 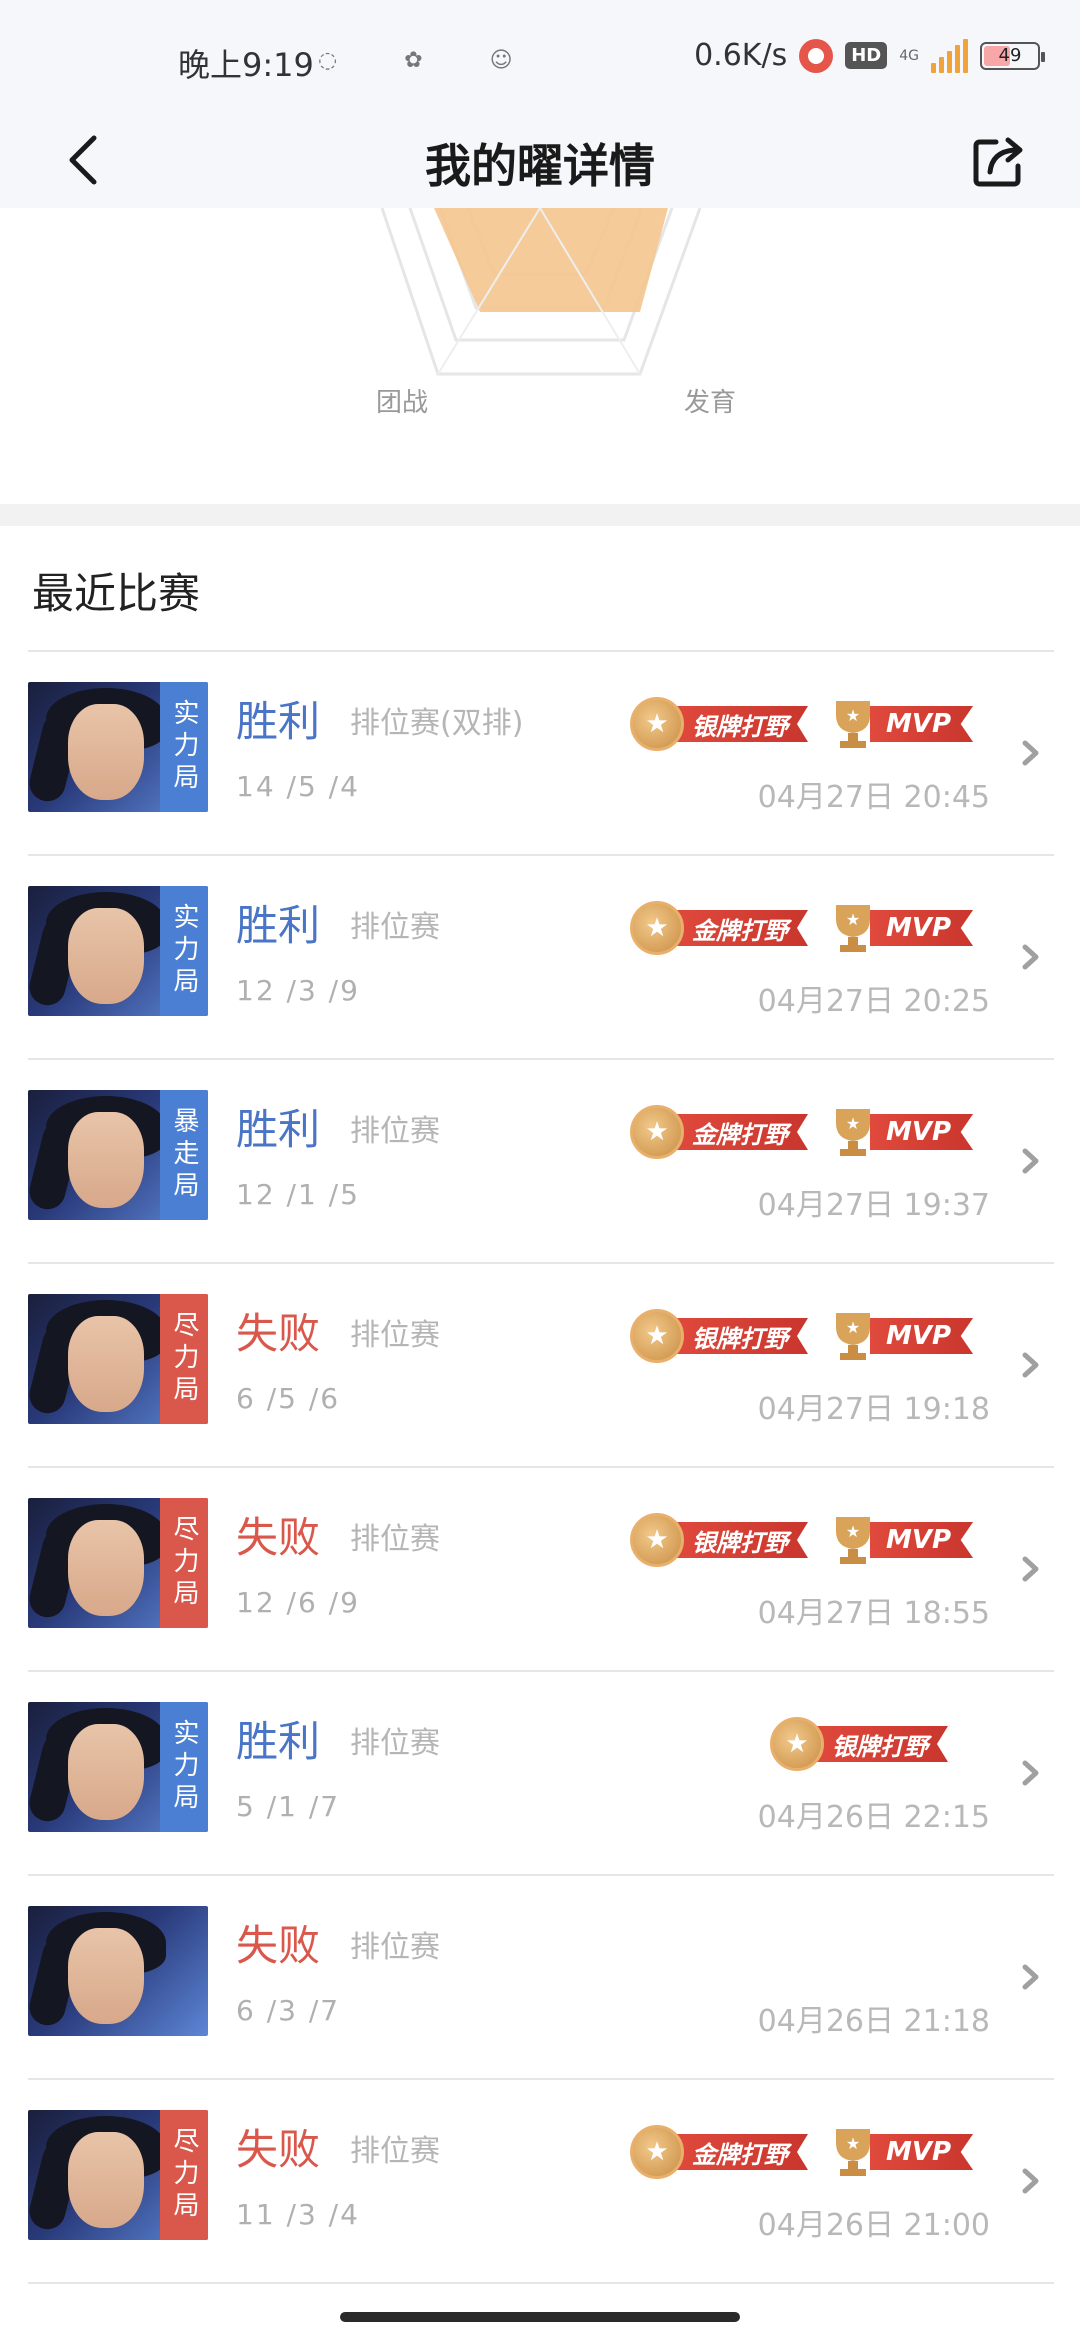 I want to click on network-type: 4G, so click(x=909, y=55).